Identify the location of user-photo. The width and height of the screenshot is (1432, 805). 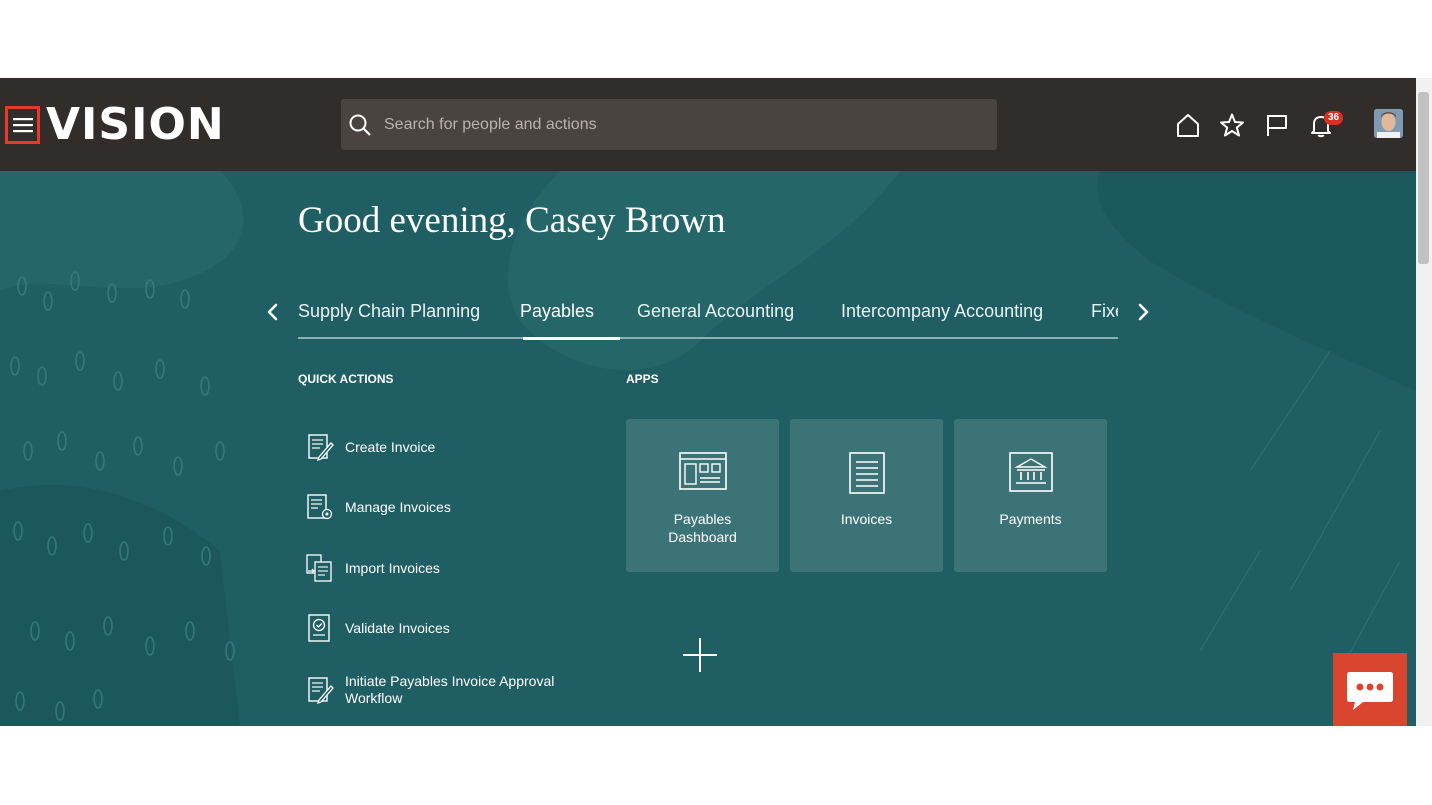
(1388, 123).